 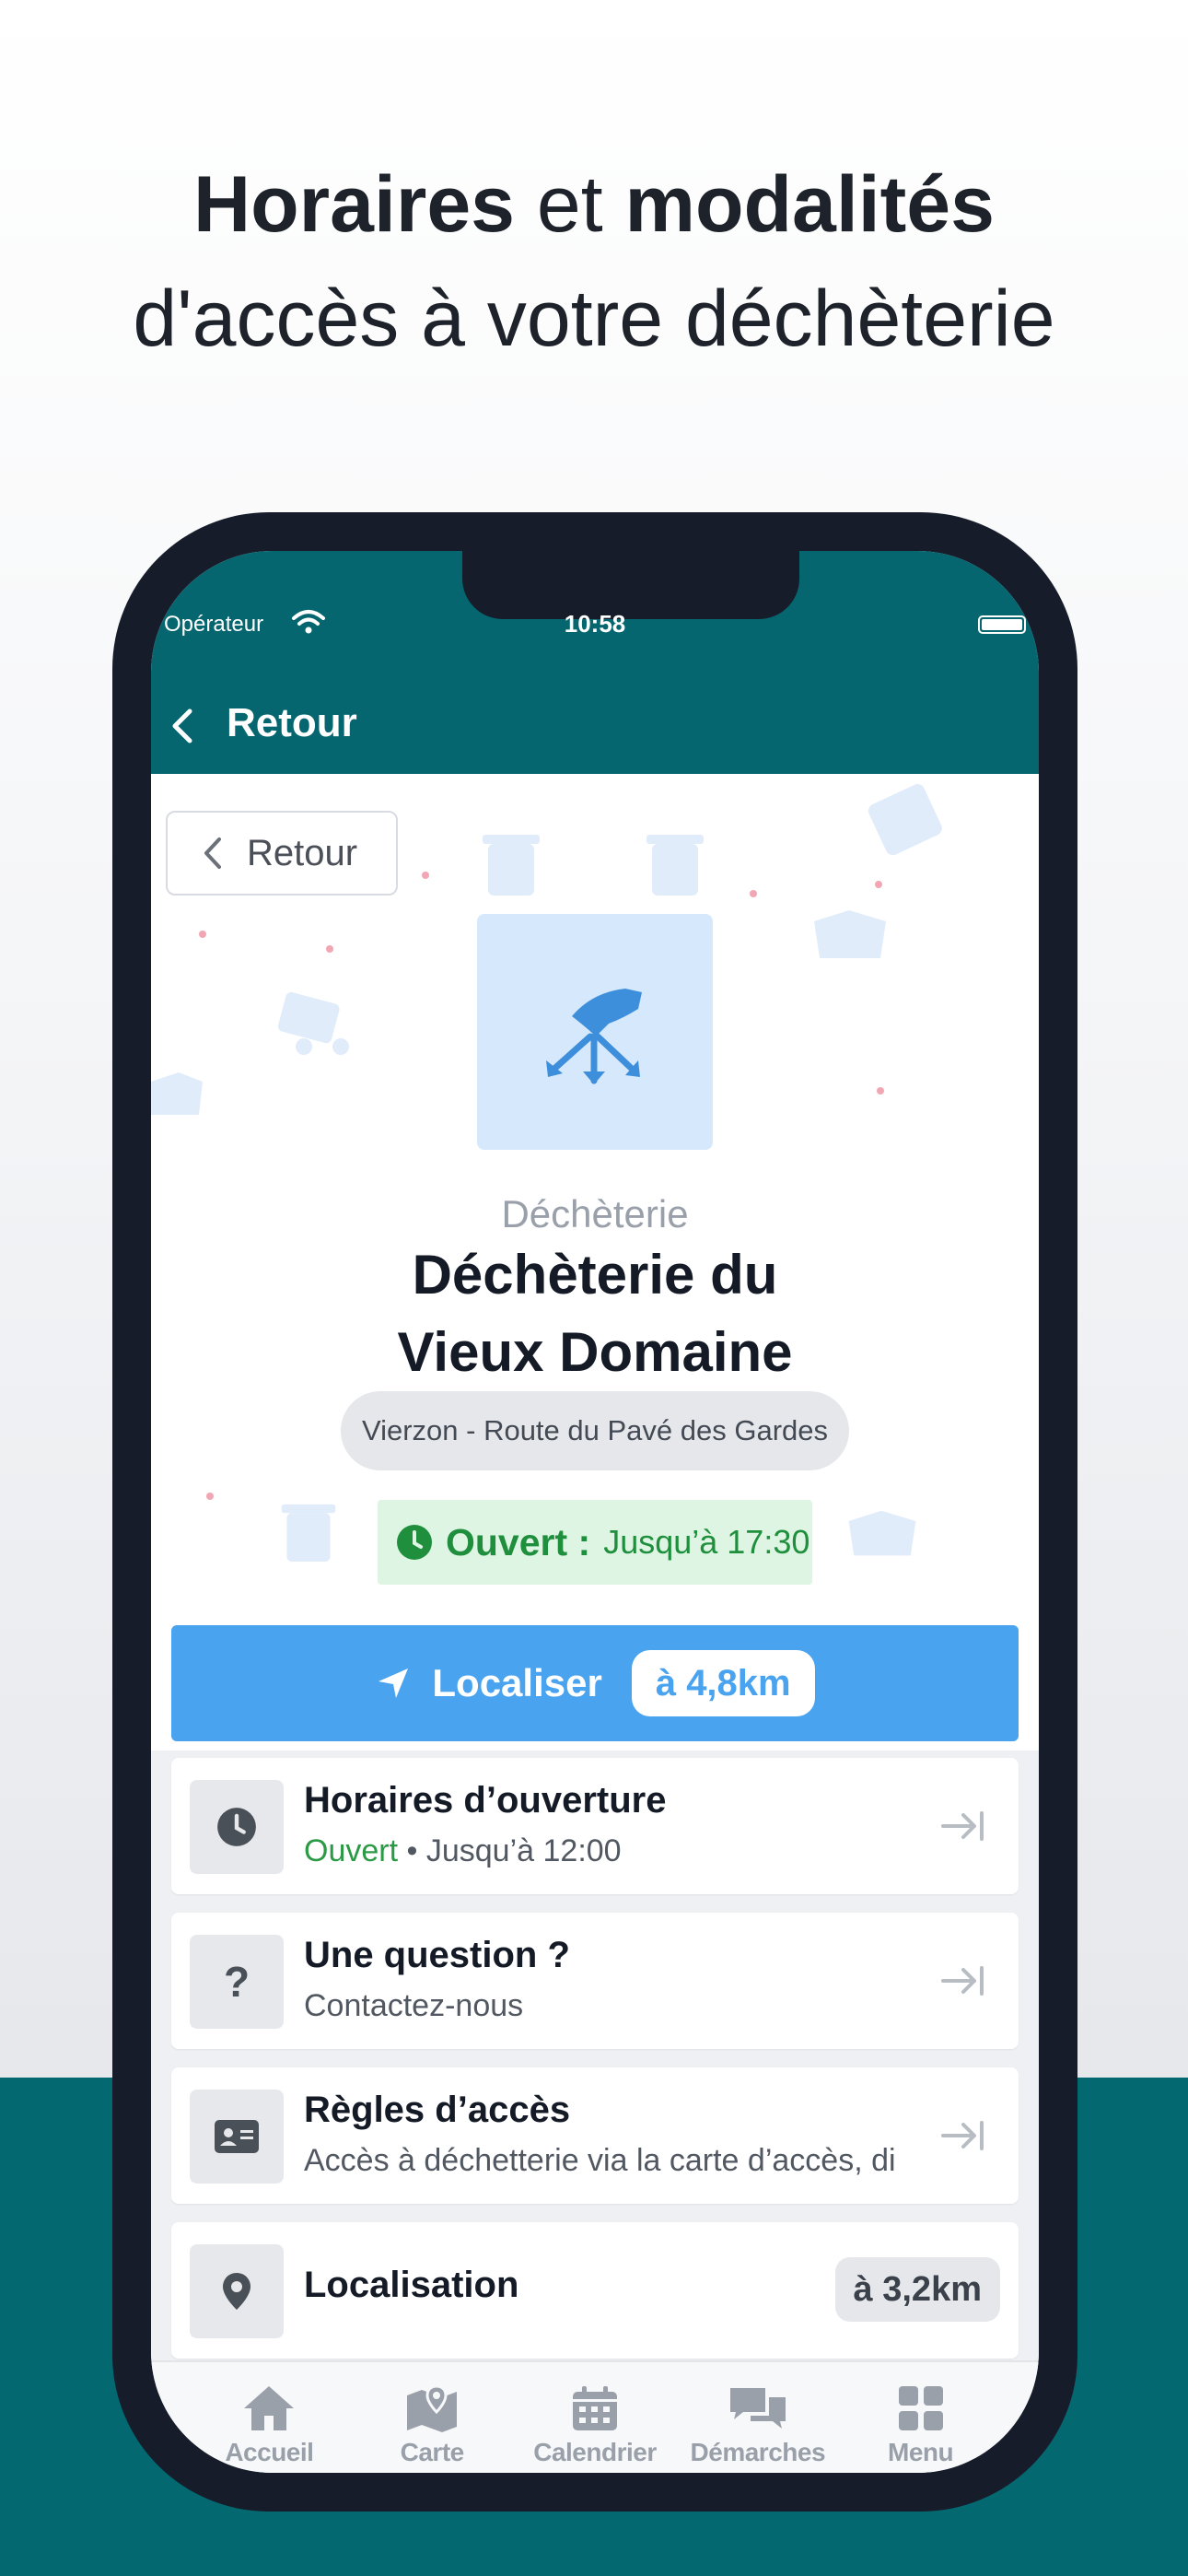 I want to click on back-button: Retour, so click(x=282, y=853).